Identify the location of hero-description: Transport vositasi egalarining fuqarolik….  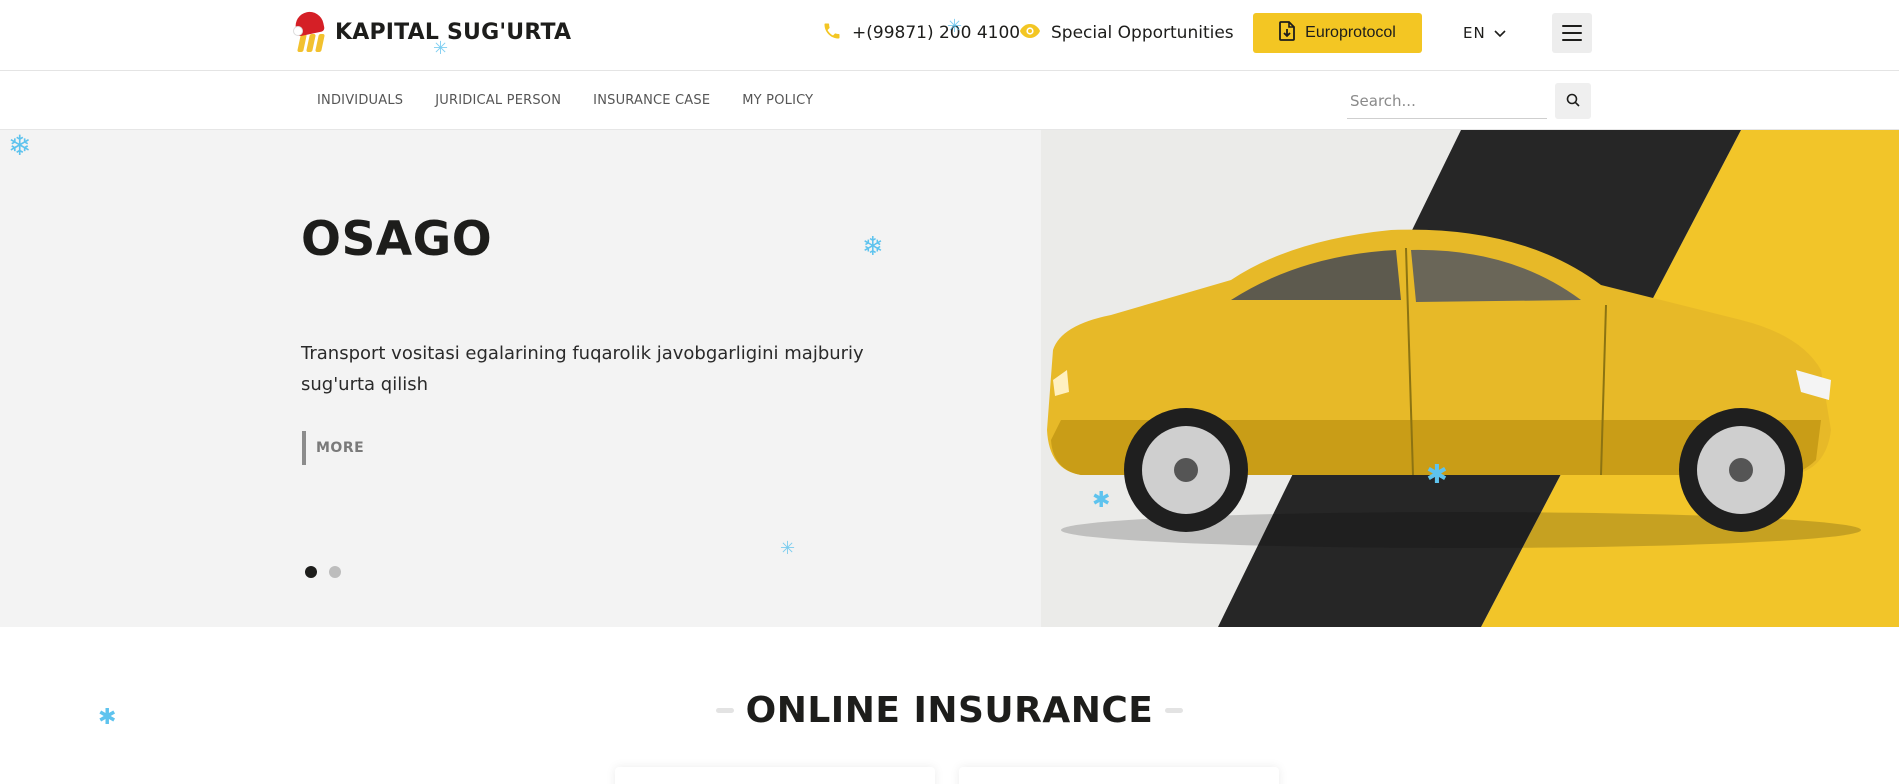
(582, 369).